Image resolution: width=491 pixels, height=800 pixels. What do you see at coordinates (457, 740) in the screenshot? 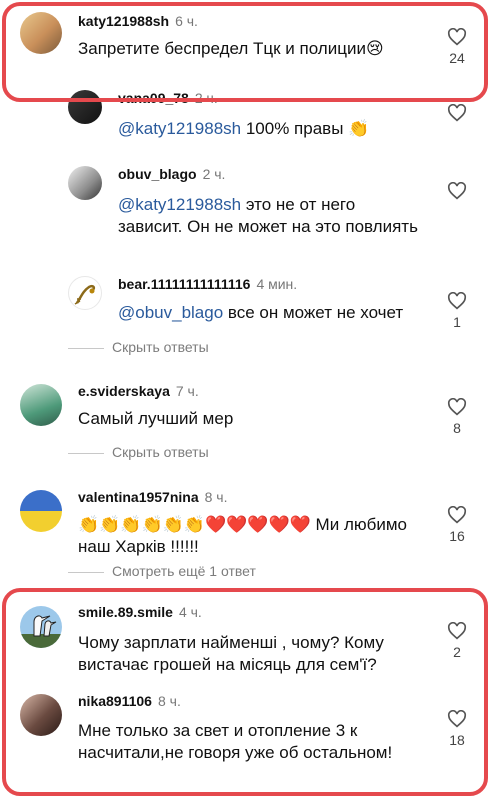
I see `like-count: 18` at bounding box center [457, 740].